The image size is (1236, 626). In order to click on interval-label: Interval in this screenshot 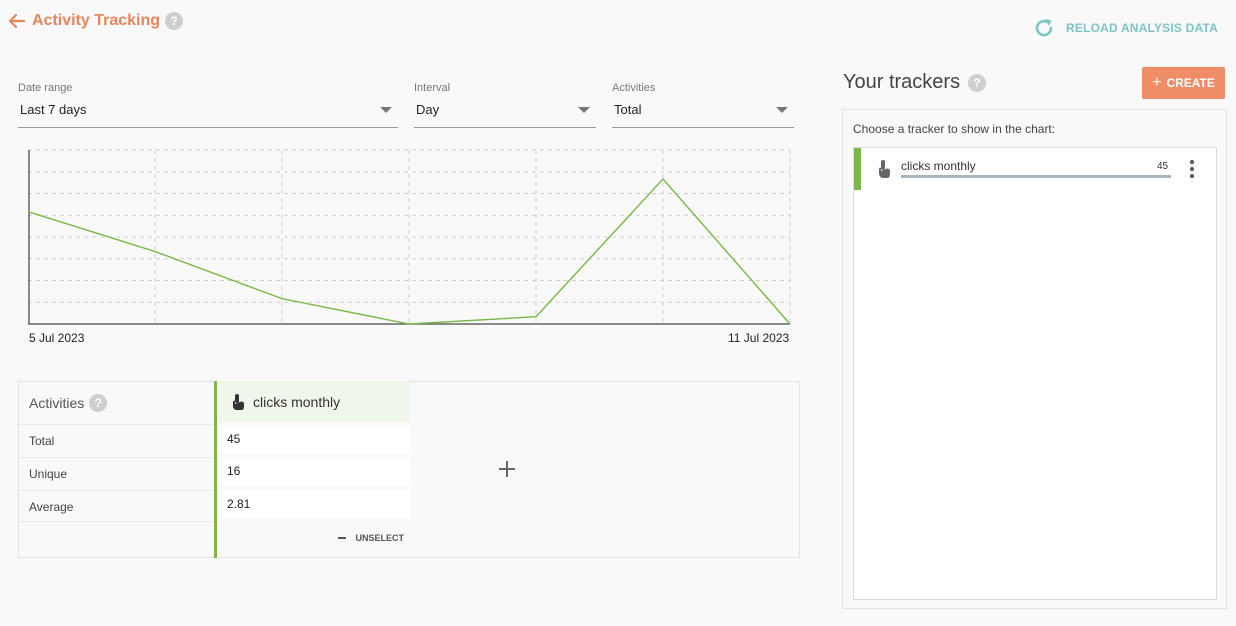, I will do `click(432, 88)`.